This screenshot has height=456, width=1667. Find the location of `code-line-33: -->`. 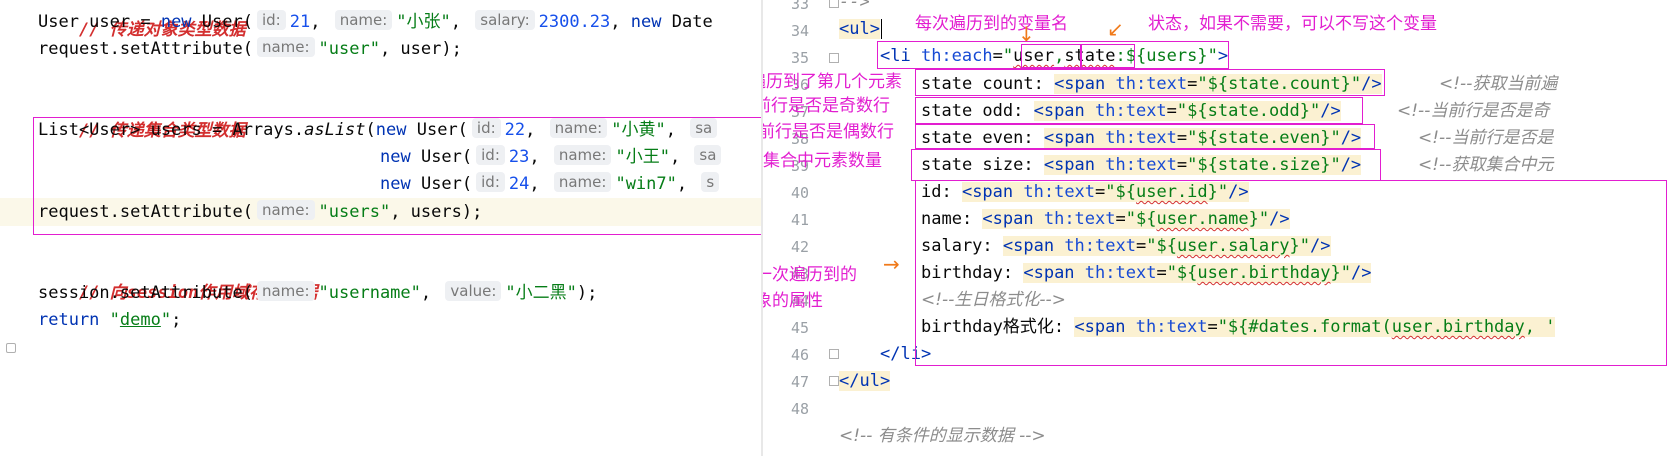

code-line-33: --> is located at coordinates (854, 6).